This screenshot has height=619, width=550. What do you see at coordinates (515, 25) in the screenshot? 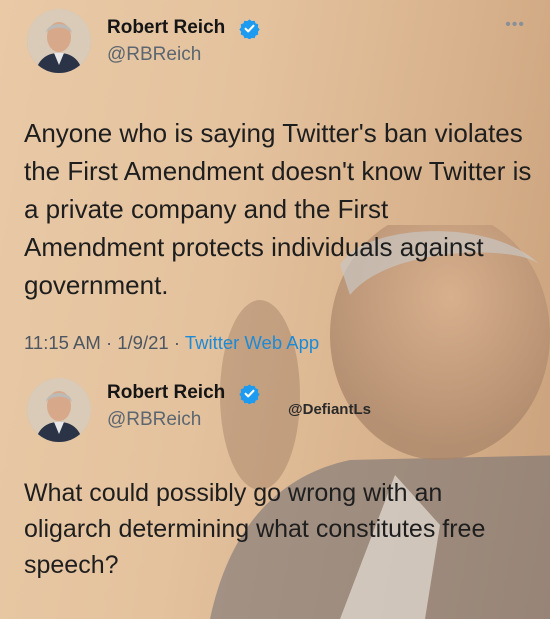
I see `more-horizontal-icon: •••` at bounding box center [515, 25].